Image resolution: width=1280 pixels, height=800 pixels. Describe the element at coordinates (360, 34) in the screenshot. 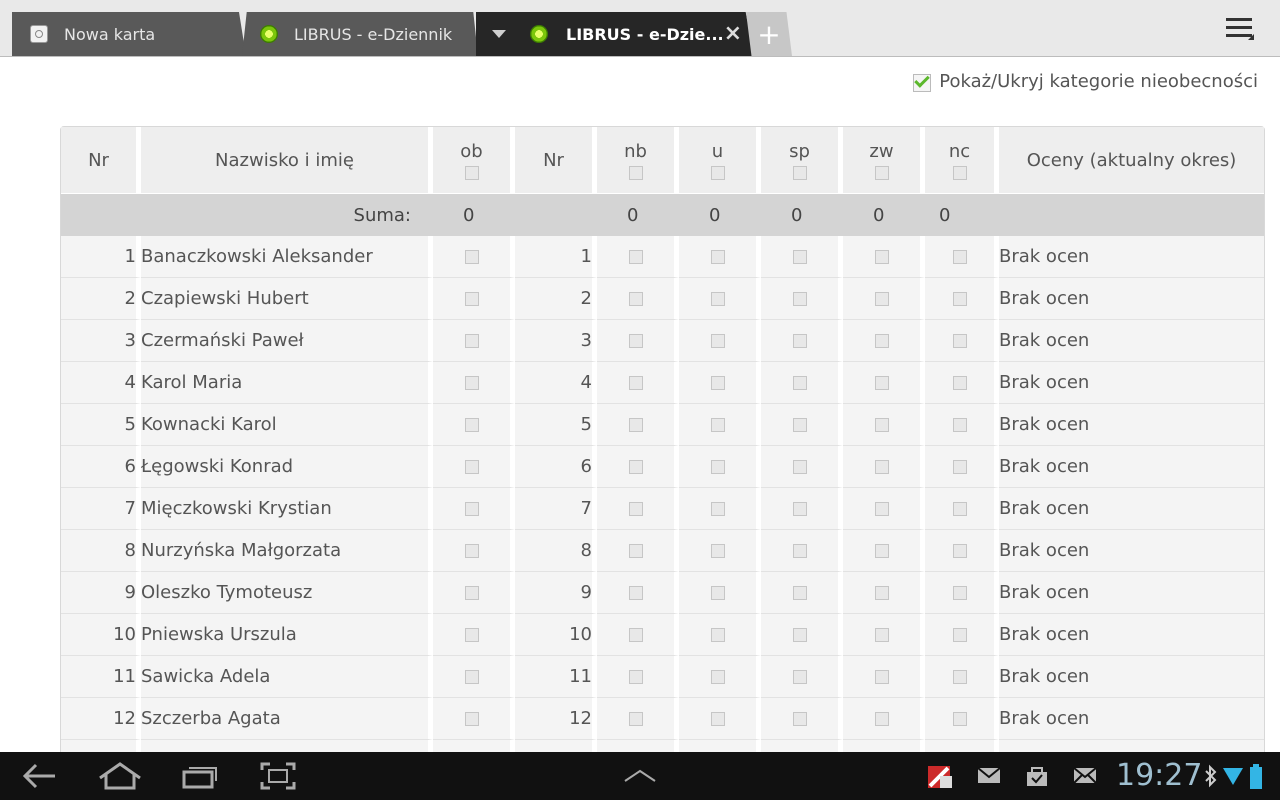

I see `tab-librus-1: LIBRUS - e-Dziennik` at that location.